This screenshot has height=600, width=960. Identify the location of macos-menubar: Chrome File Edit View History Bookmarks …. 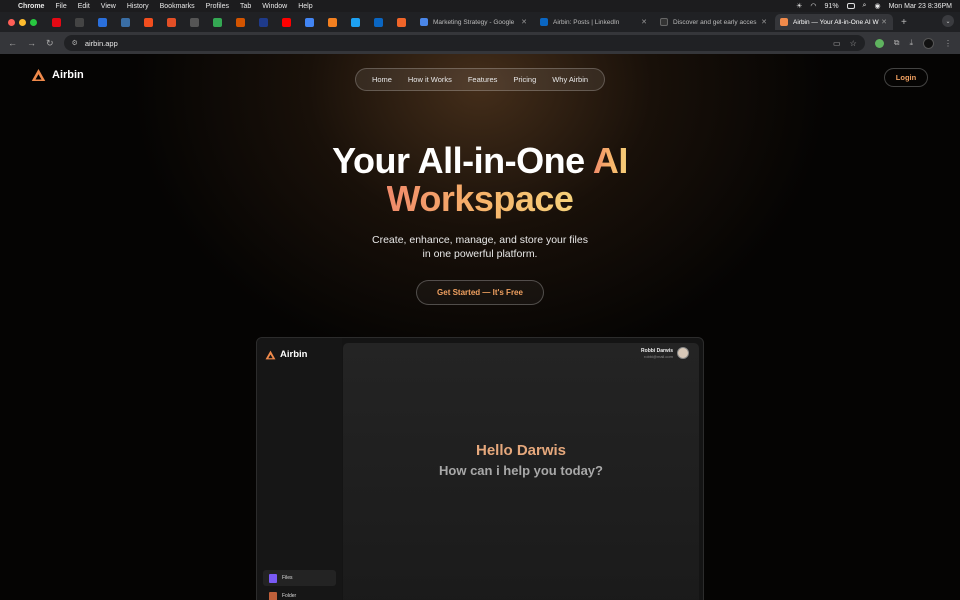
(480, 6).